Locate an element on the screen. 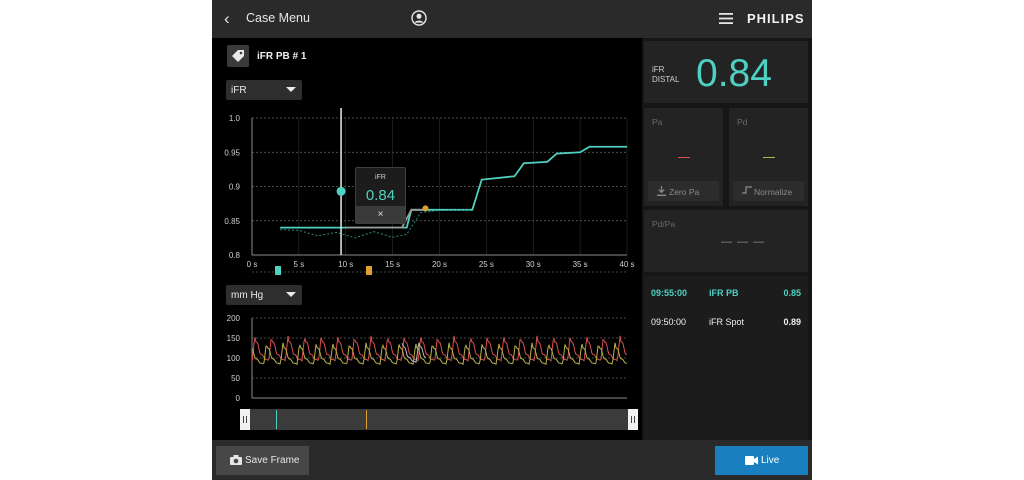  pd-card: Pd Normalize is located at coordinates (768, 157).